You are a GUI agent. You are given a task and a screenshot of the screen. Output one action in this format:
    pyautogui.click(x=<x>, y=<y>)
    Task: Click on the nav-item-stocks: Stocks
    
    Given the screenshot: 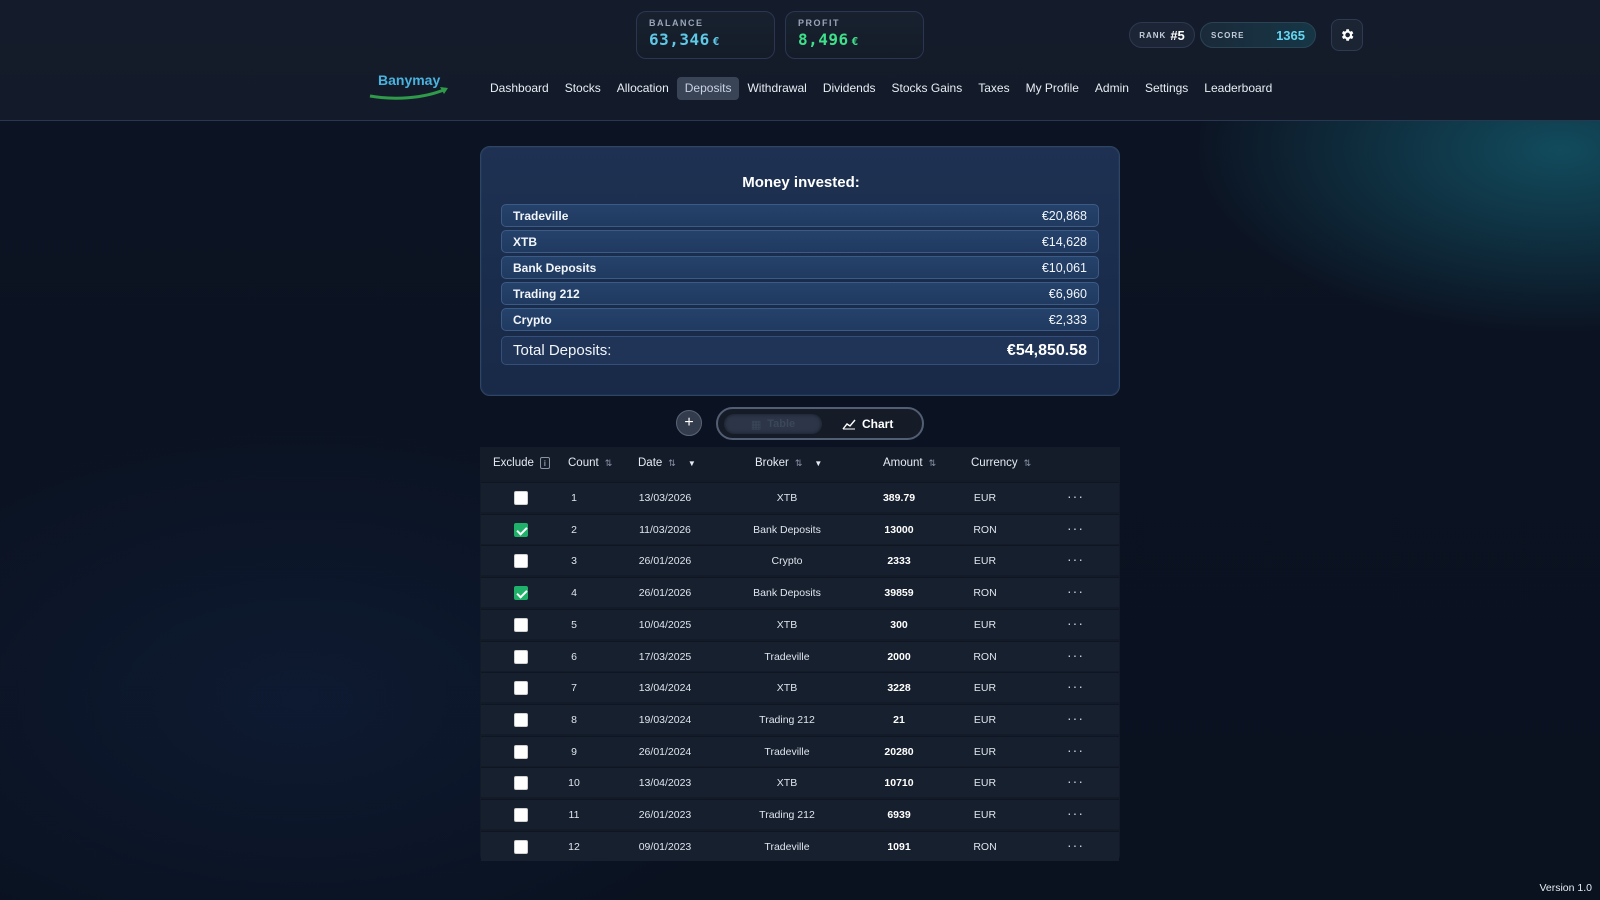 What is the action you would take?
    pyautogui.click(x=583, y=88)
    